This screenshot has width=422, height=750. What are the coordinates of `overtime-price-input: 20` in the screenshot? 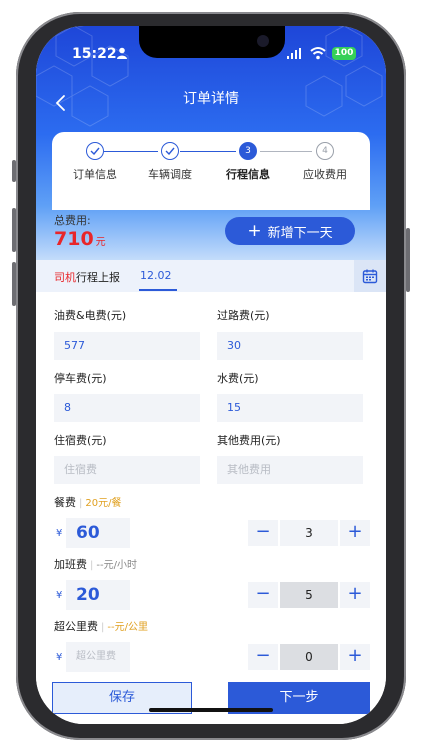 It's located at (98, 595).